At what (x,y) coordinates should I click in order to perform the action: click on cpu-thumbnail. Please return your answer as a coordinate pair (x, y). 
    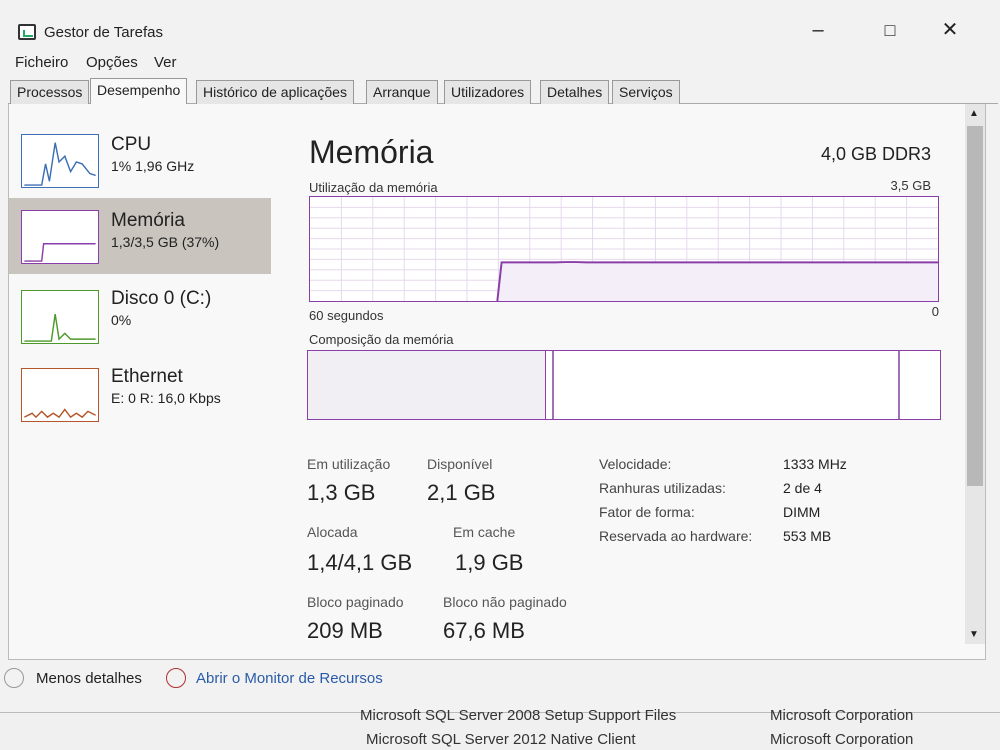
    Looking at the image, I should click on (60, 161).